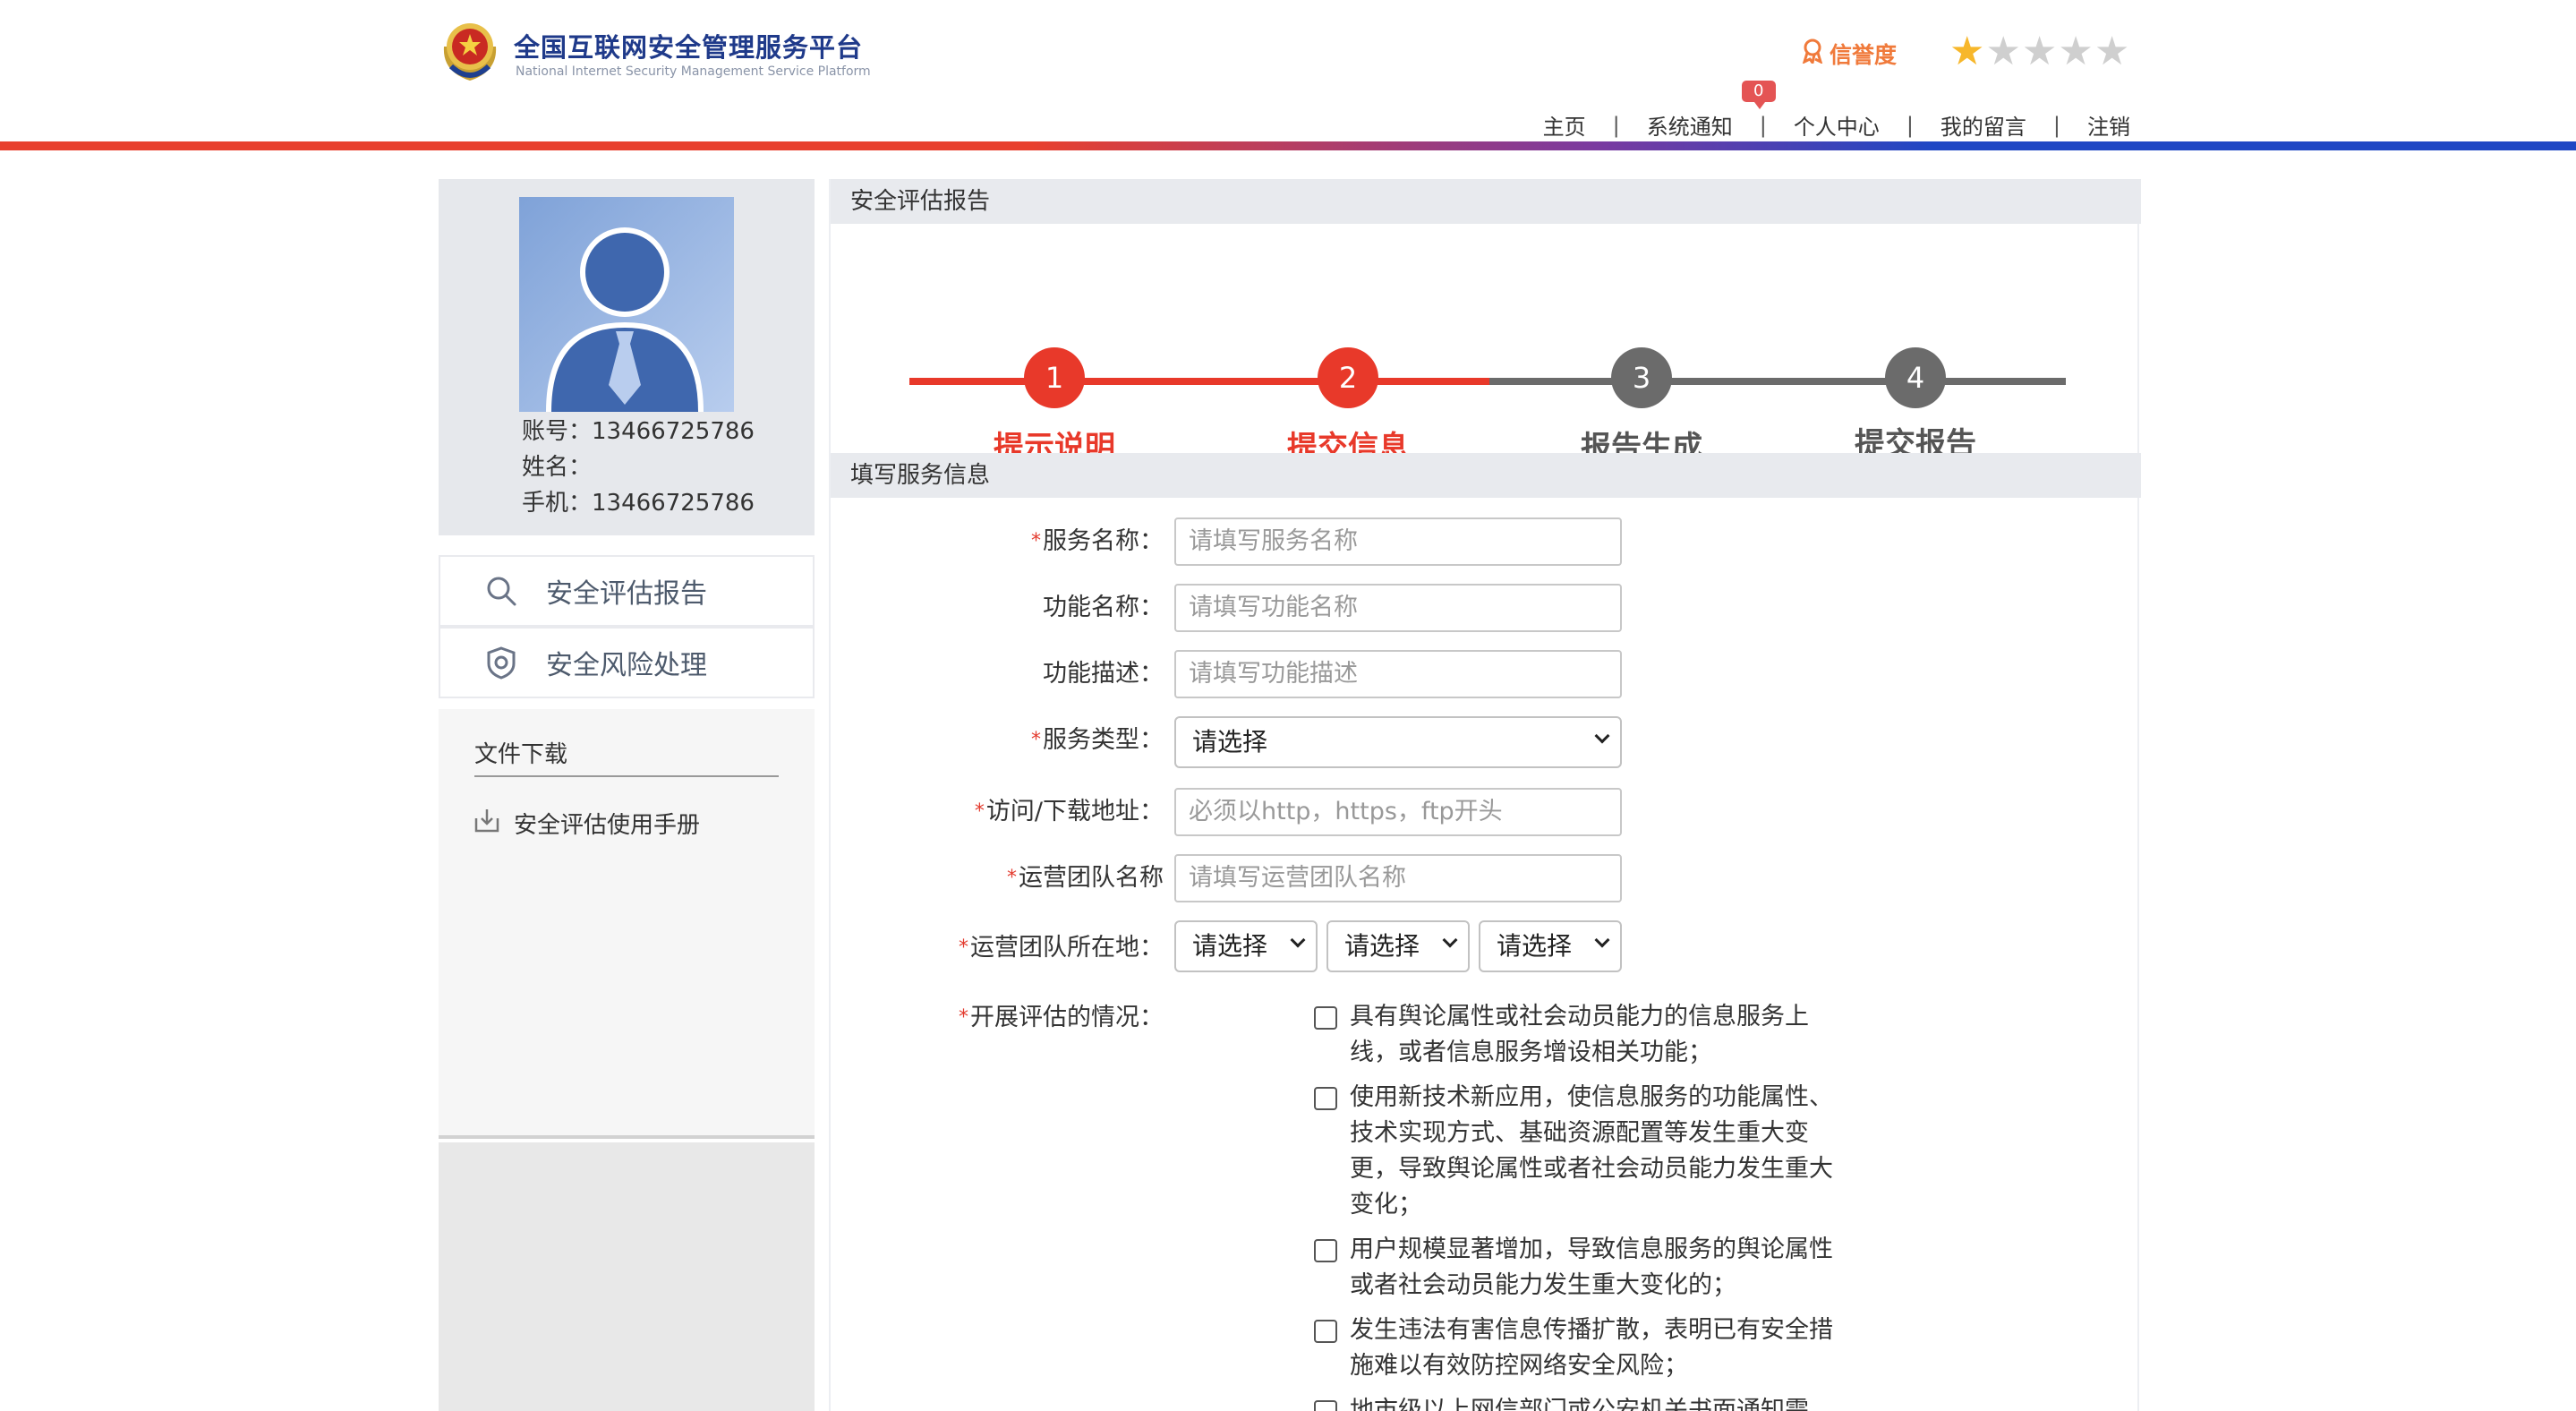 Image resolution: width=2576 pixels, height=1411 pixels. What do you see at coordinates (1915, 377) in the screenshot?
I see `step-4-circle: 4` at bounding box center [1915, 377].